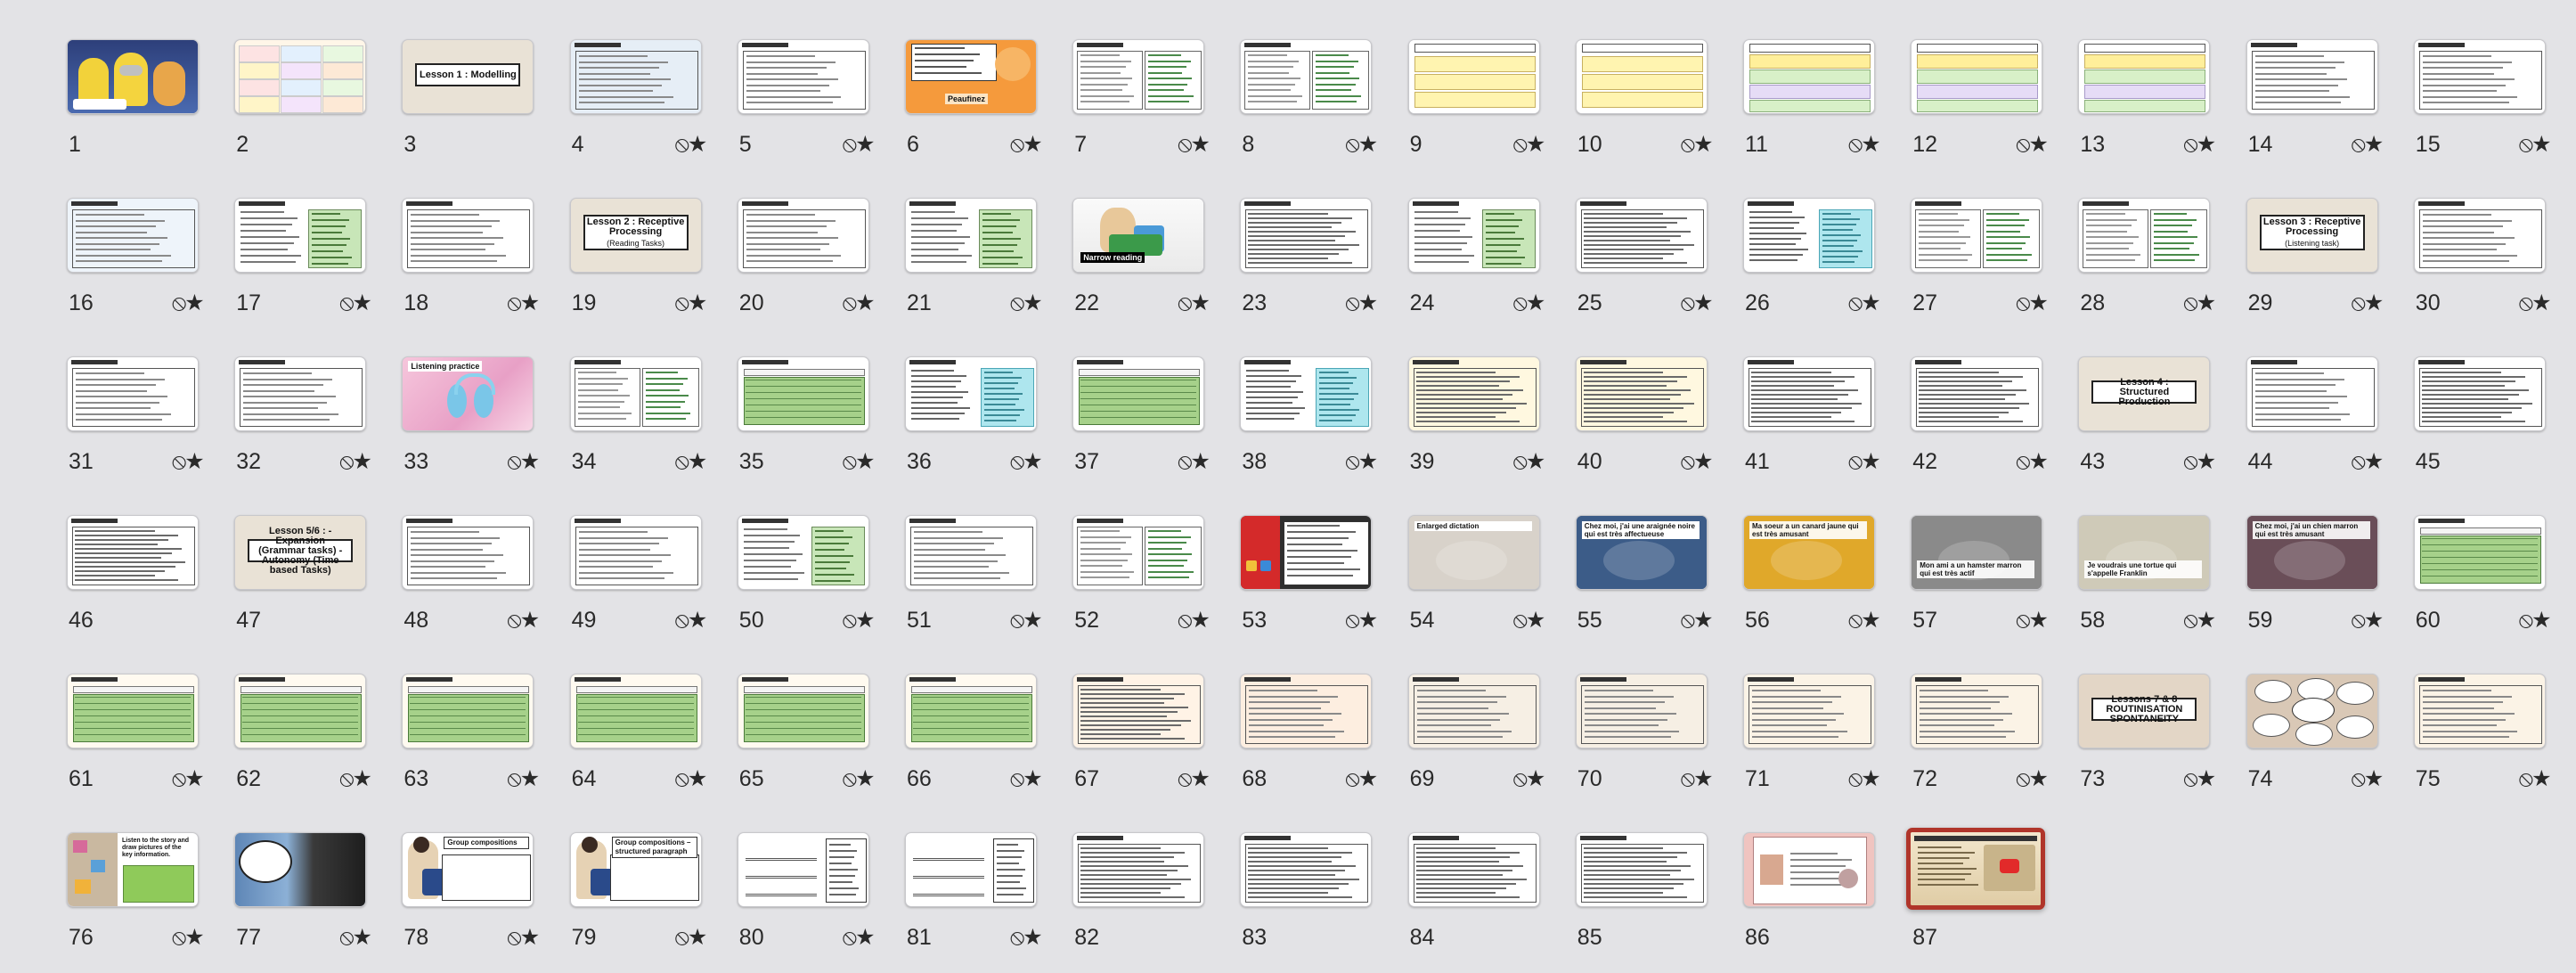 The height and width of the screenshot is (973, 2576). What do you see at coordinates (468, 869) in the screenshot?
I see `slide-thumbnail: Group compositions` at bounding box center [468, 869].